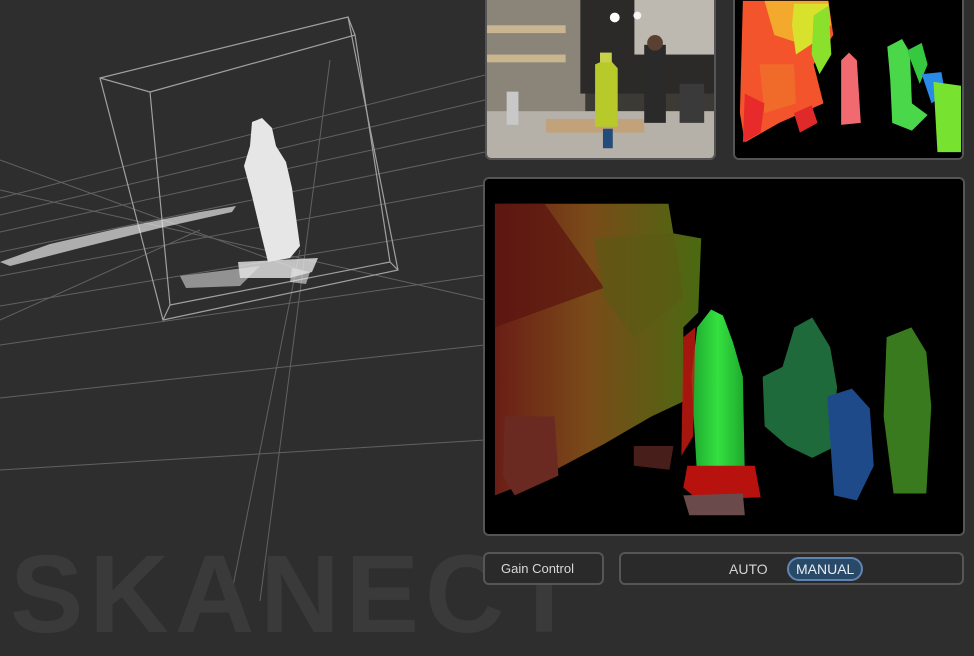  Describe the element at coordinates (748, 569) in the screenshot. I see `auto-button: AUTO` at that location.